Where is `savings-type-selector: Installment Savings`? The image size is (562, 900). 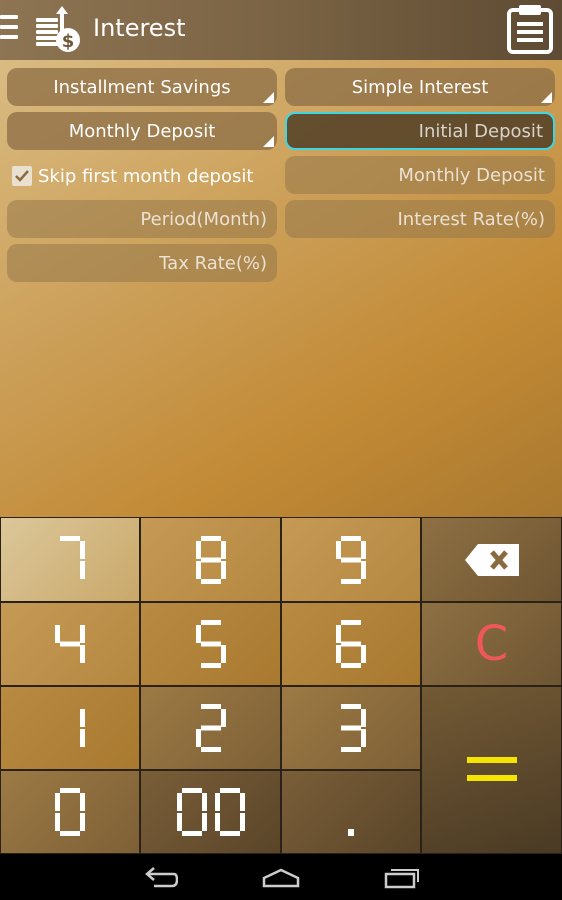
savings-type-selector: Installment Savings is located at coordinates (142, 87).